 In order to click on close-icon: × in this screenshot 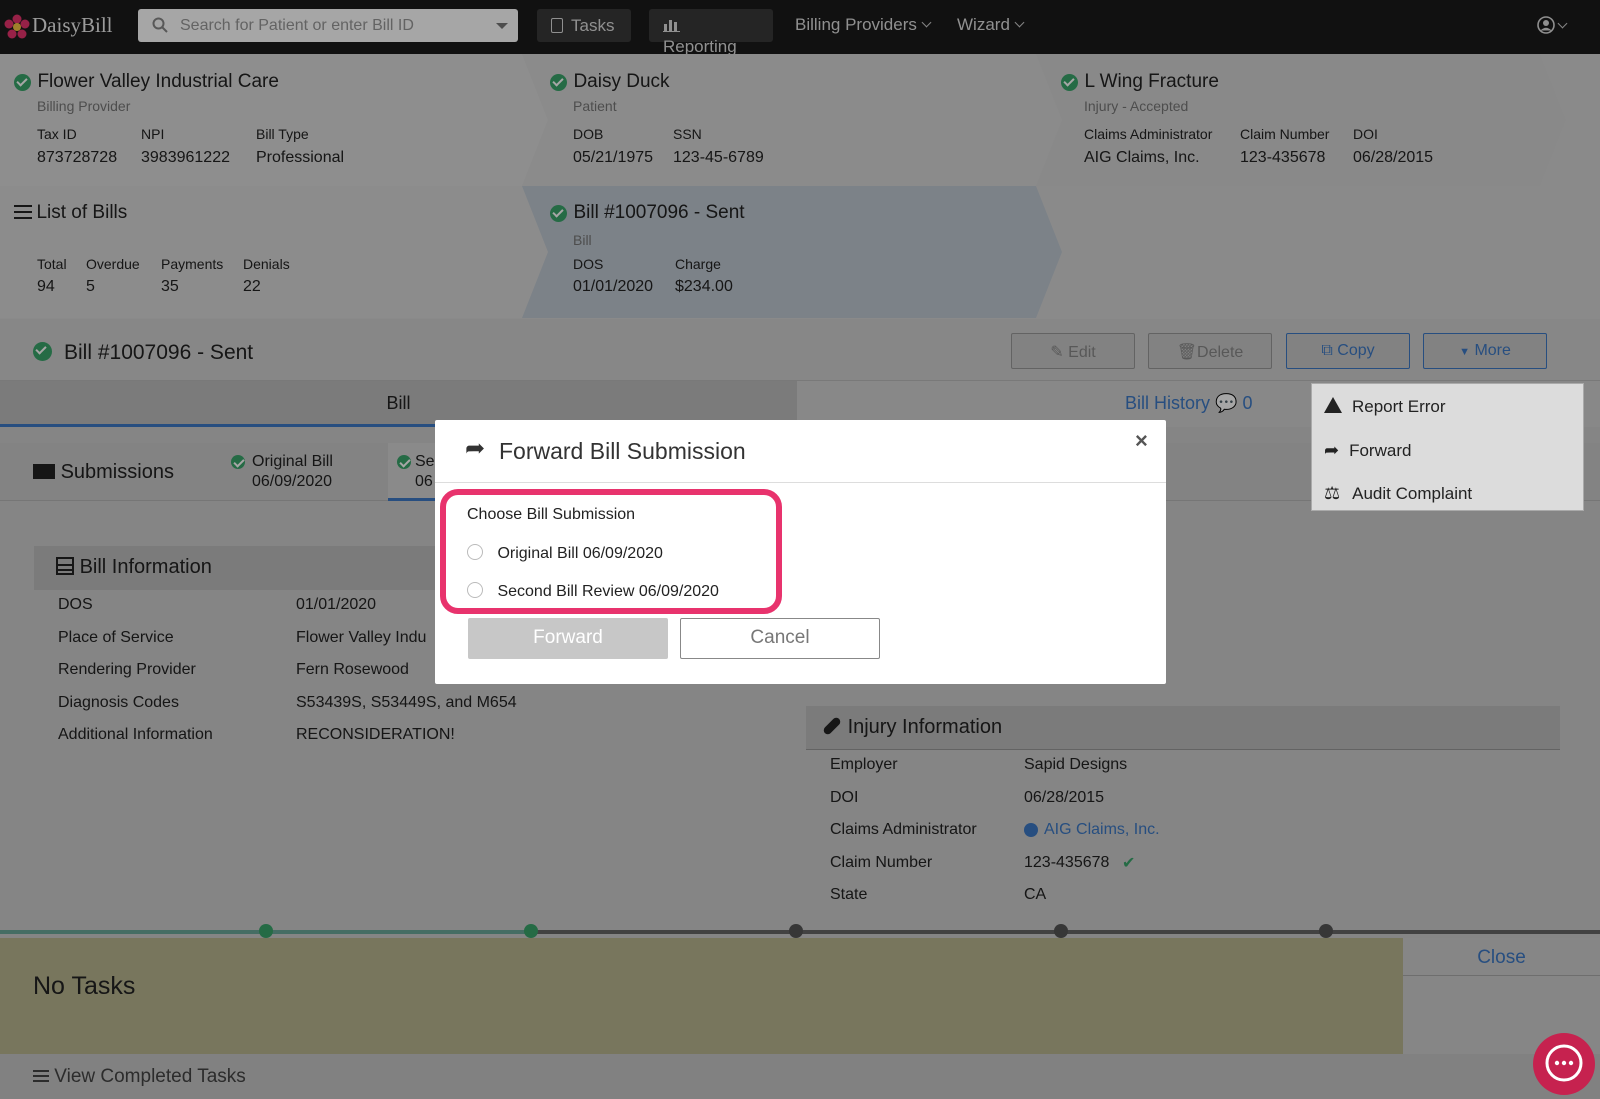, I will do `click(1141, 441)`.